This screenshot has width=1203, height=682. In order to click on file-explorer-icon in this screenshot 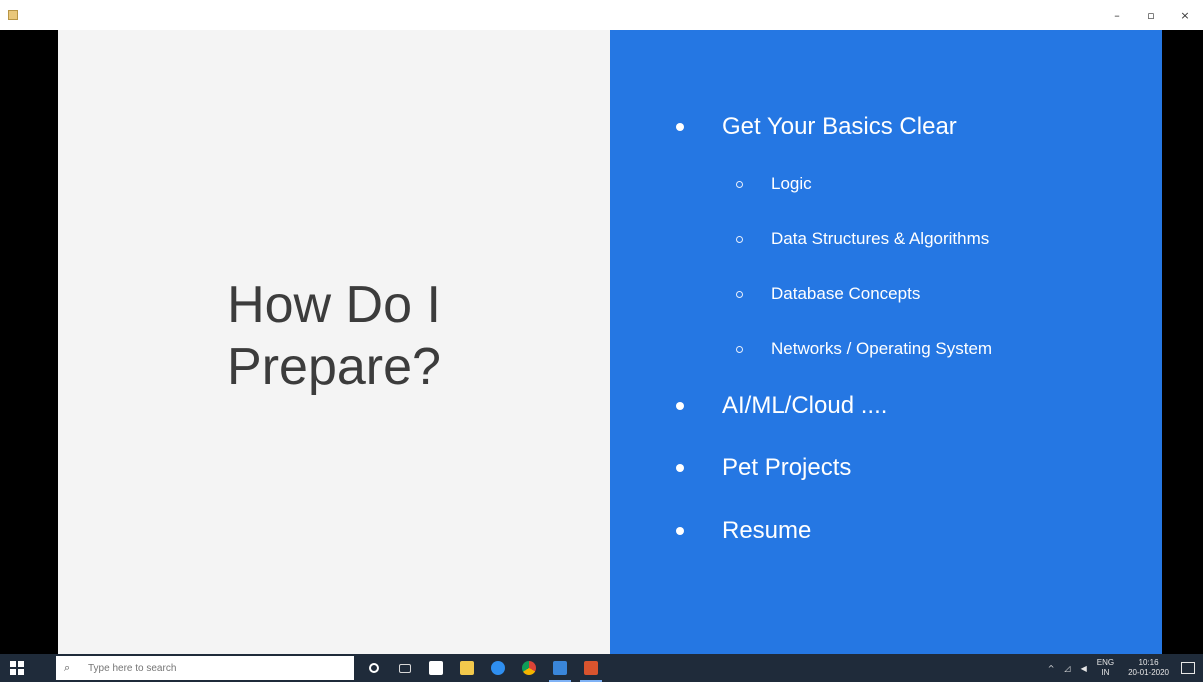, I will do `click(467, 668)`.